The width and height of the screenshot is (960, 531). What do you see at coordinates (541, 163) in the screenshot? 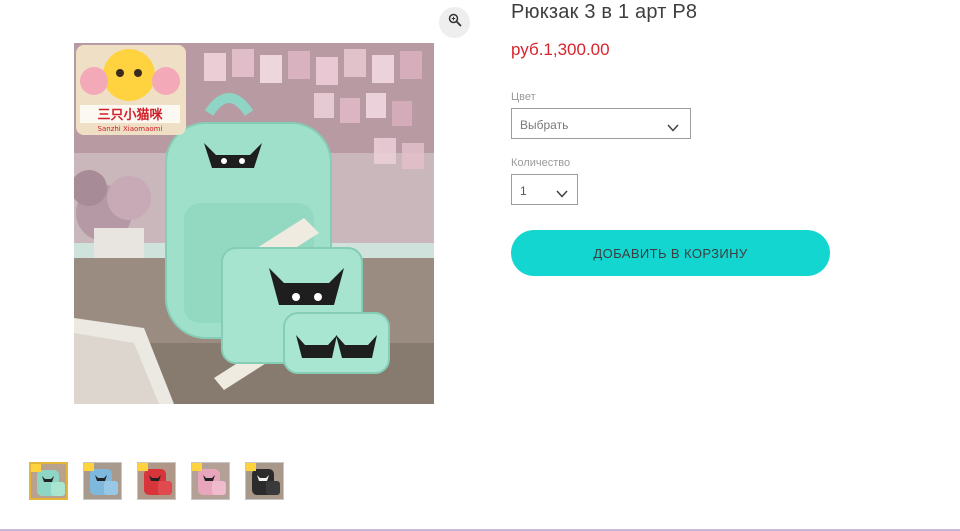
I see `quantity-label: Количество` at bounding box center [541, 163].